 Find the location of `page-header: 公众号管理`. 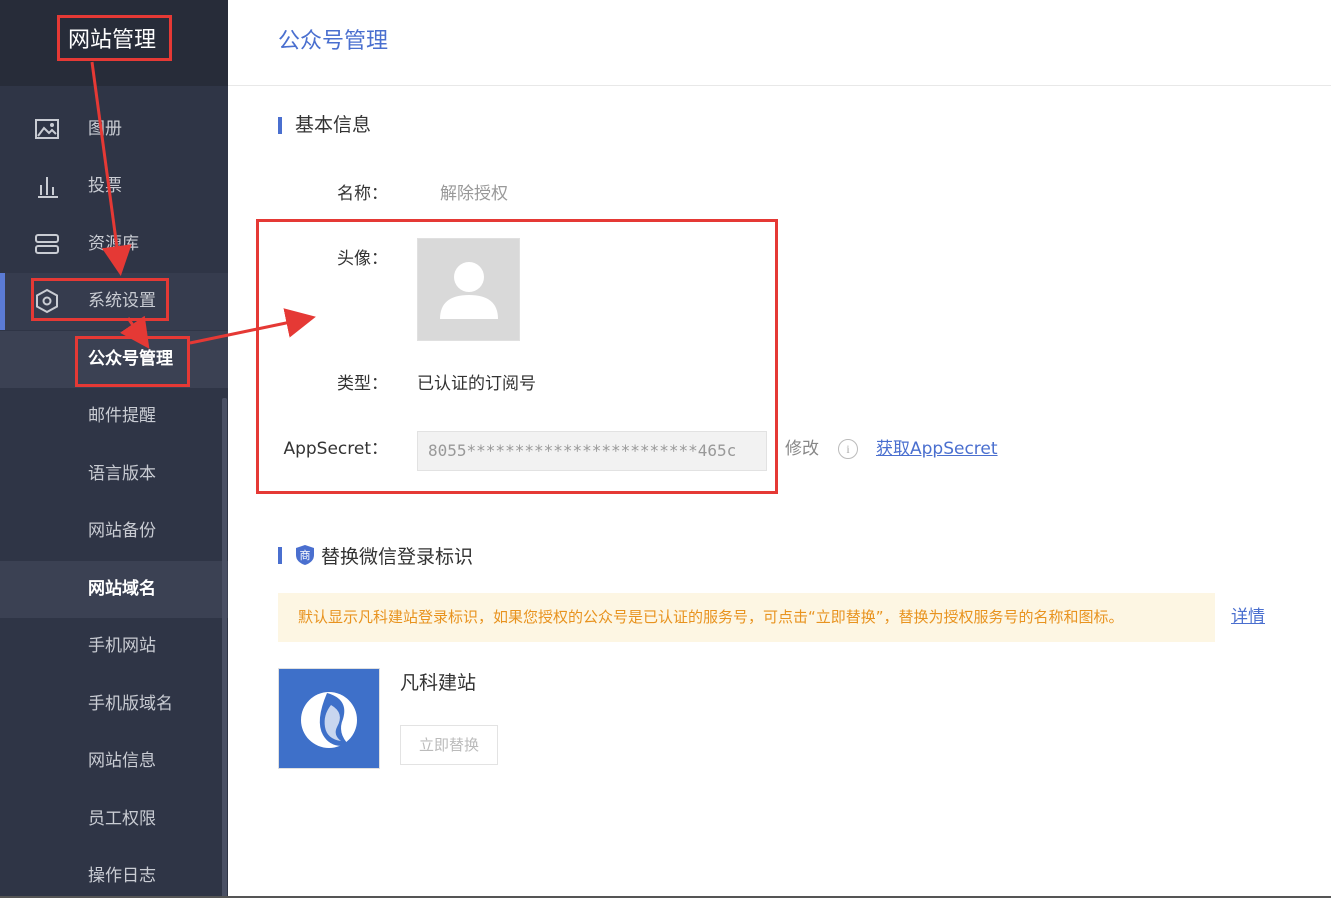

page-header: 公众号管理 is located at coordinates (779, 43).